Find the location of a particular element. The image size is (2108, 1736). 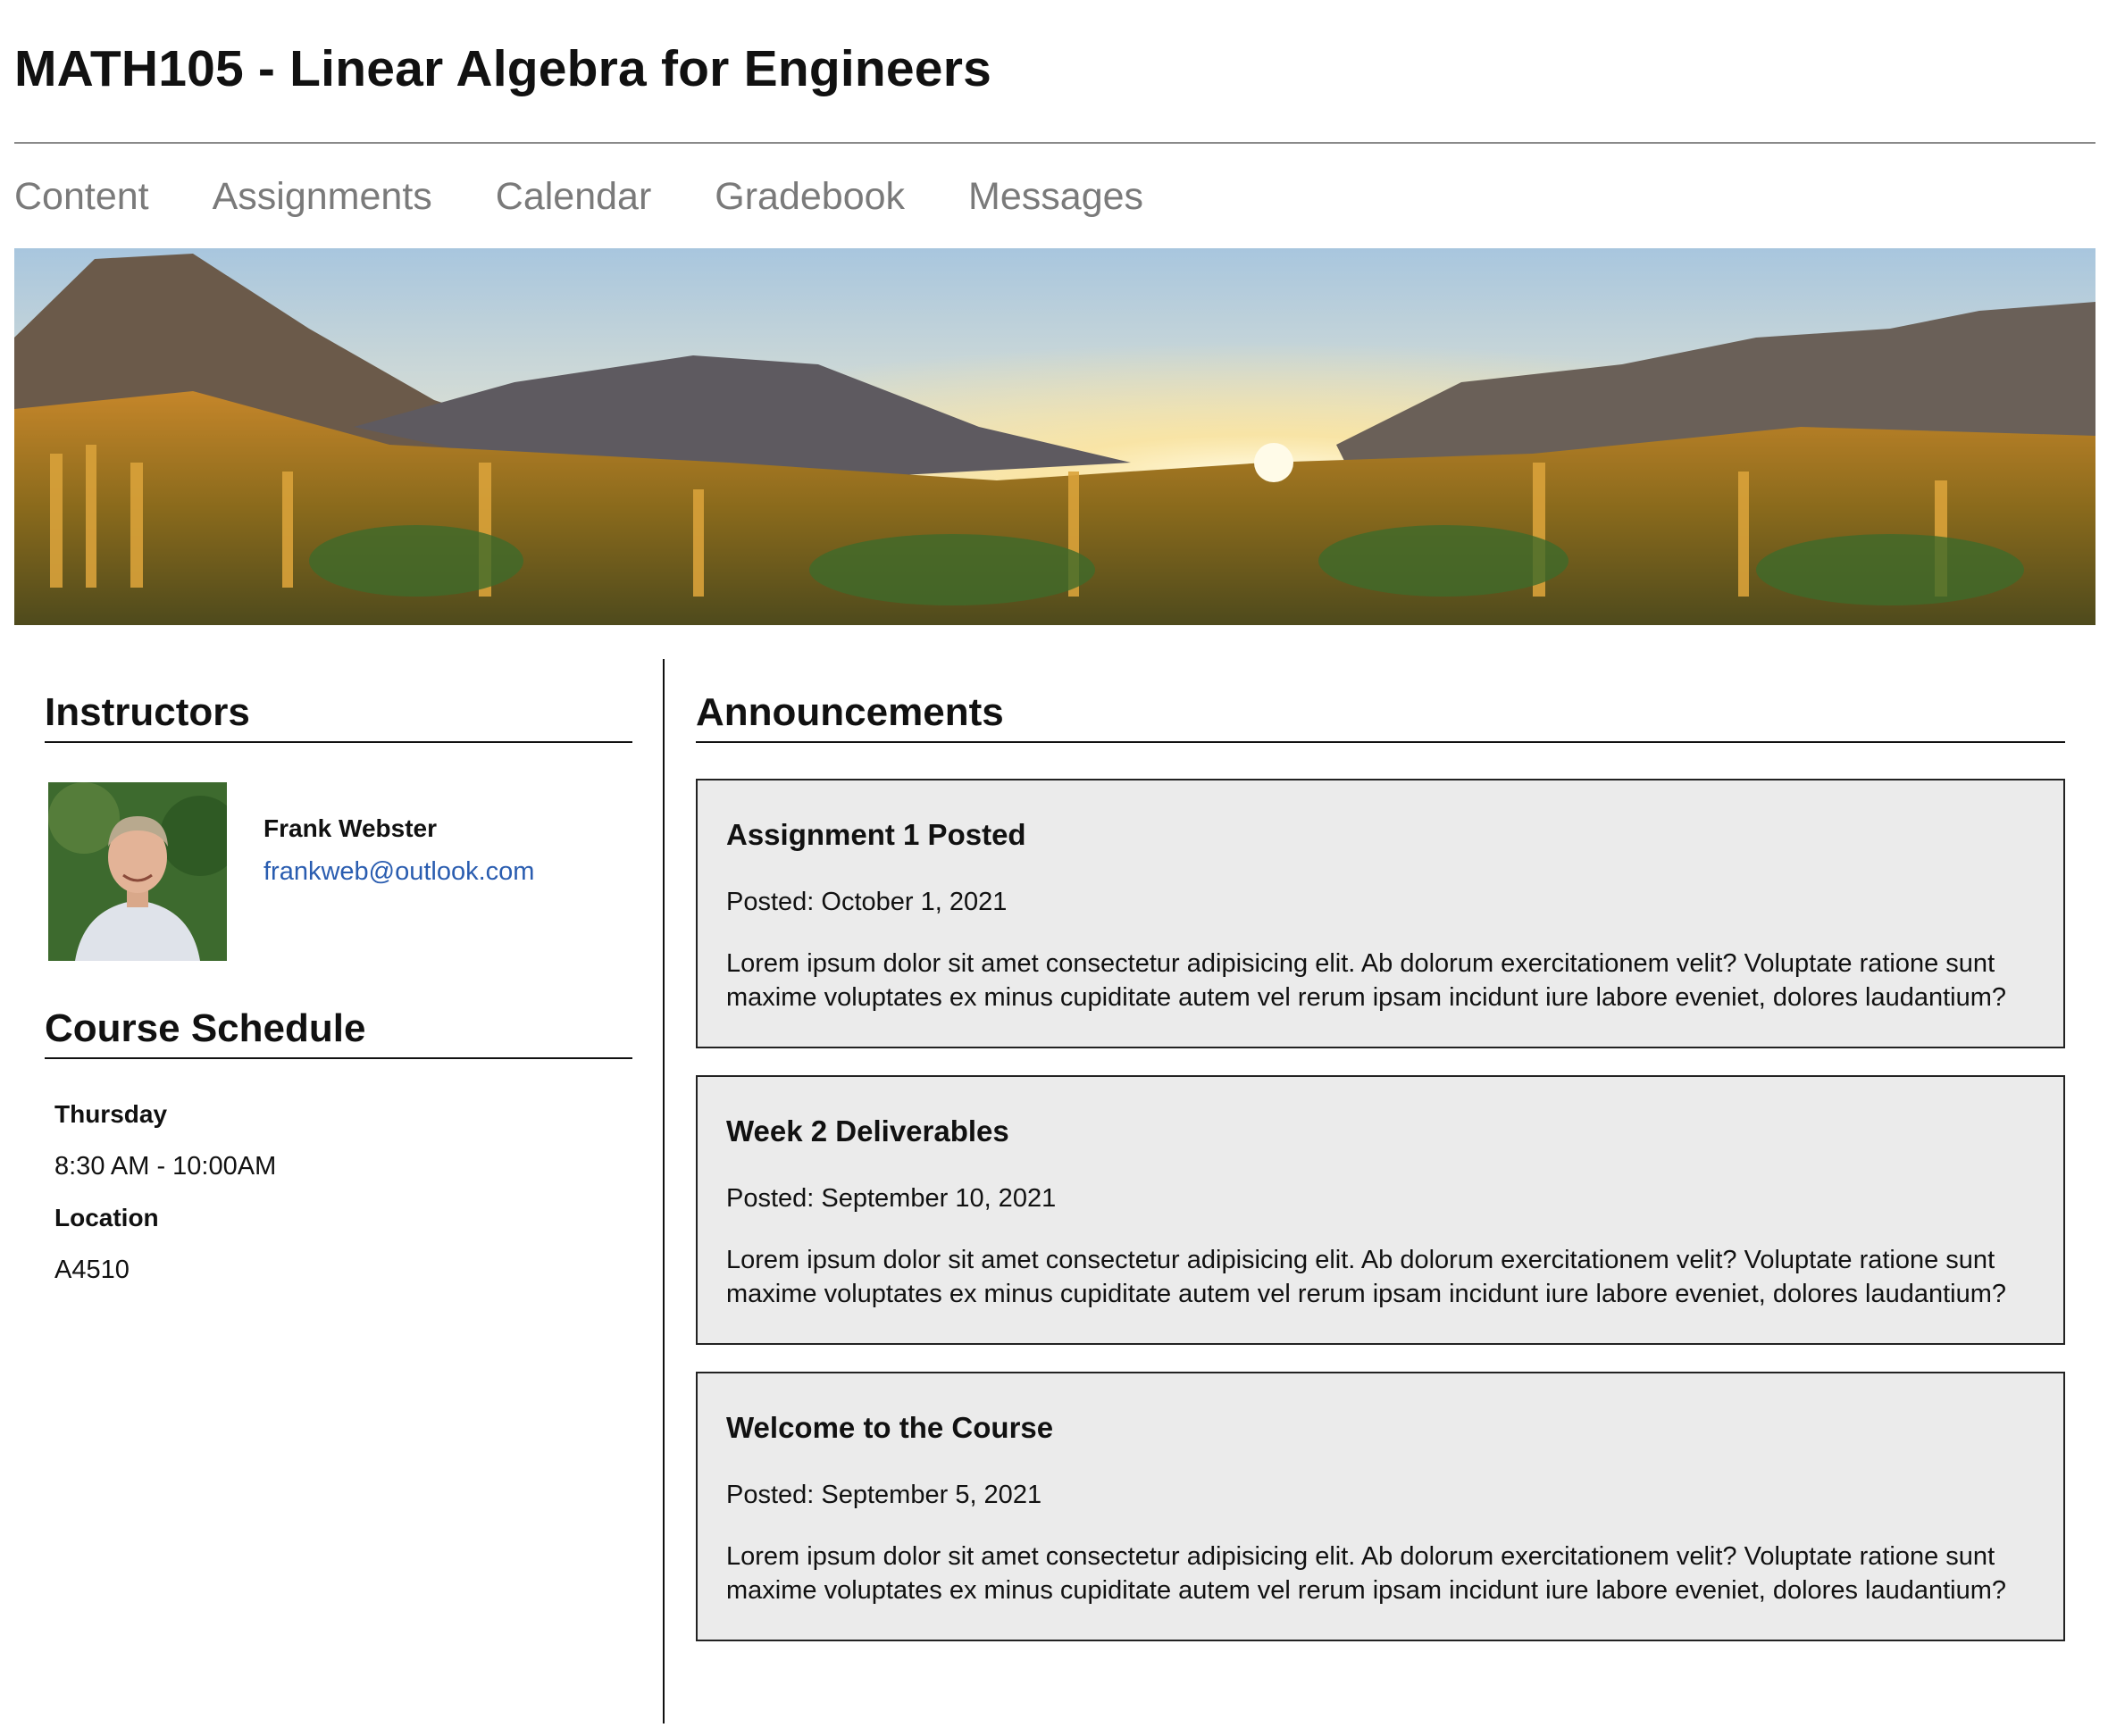

location-label: Location is located at coordinates (106, 1217).